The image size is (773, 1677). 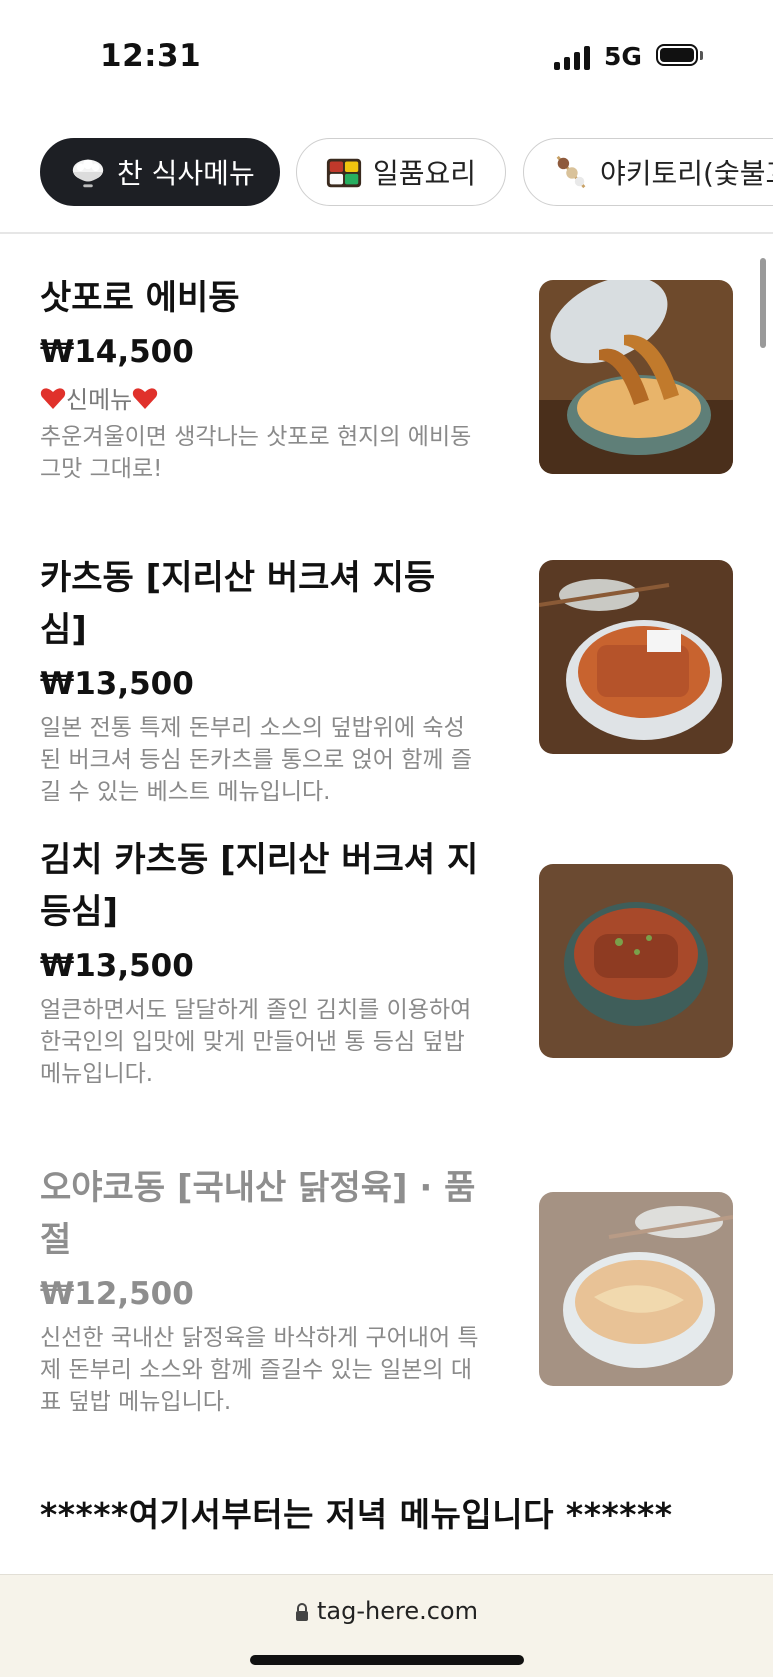 What do you see at coordinates (256, 453) in the screenshot?
I see `menu-item-description: 추운겨울이면 생각나는 삿포로 현지의 에비동 그맛 그대로!` at bounding box center [256, 453].